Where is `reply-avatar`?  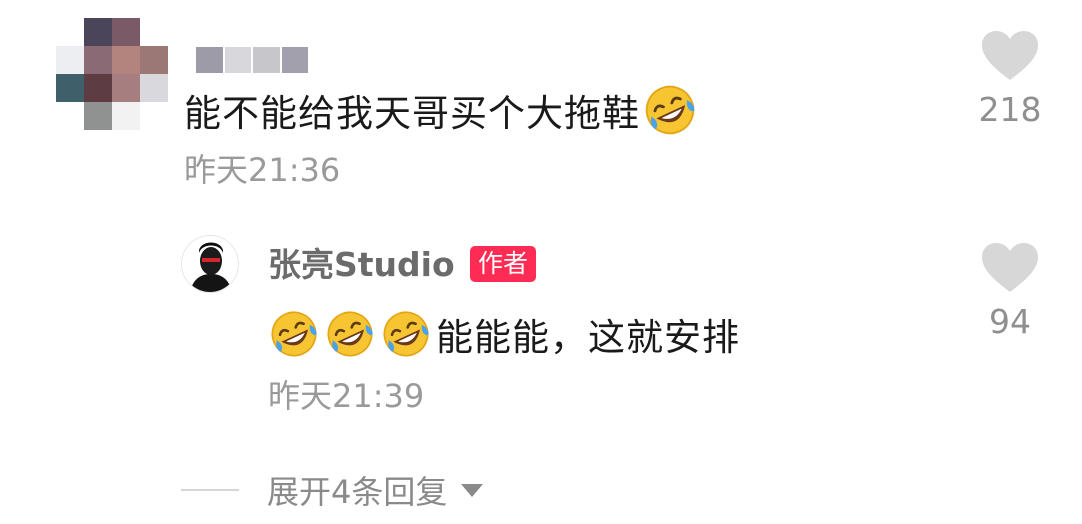
reply-avatar is located at coordinates (210, 264).